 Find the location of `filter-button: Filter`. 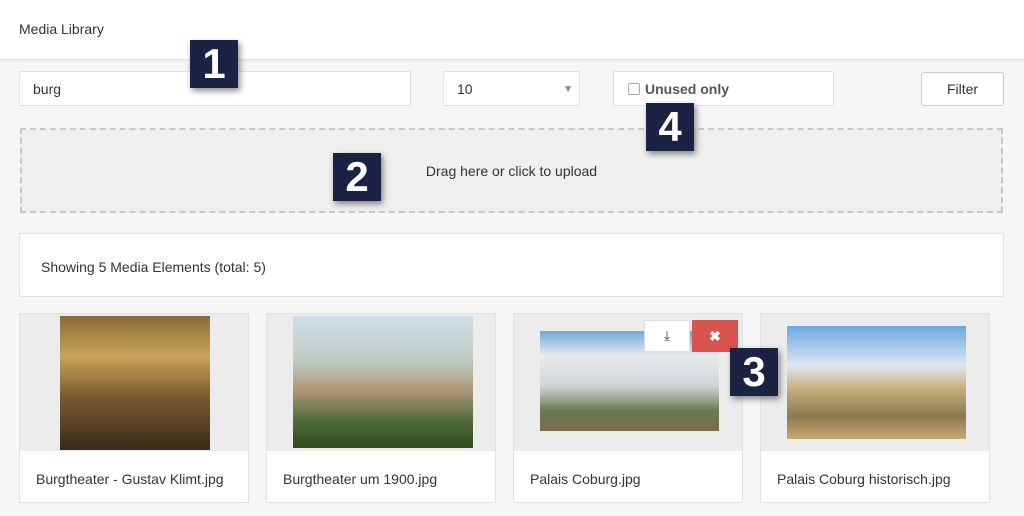

filter-button: Filter is located at coordinates (962, 89).